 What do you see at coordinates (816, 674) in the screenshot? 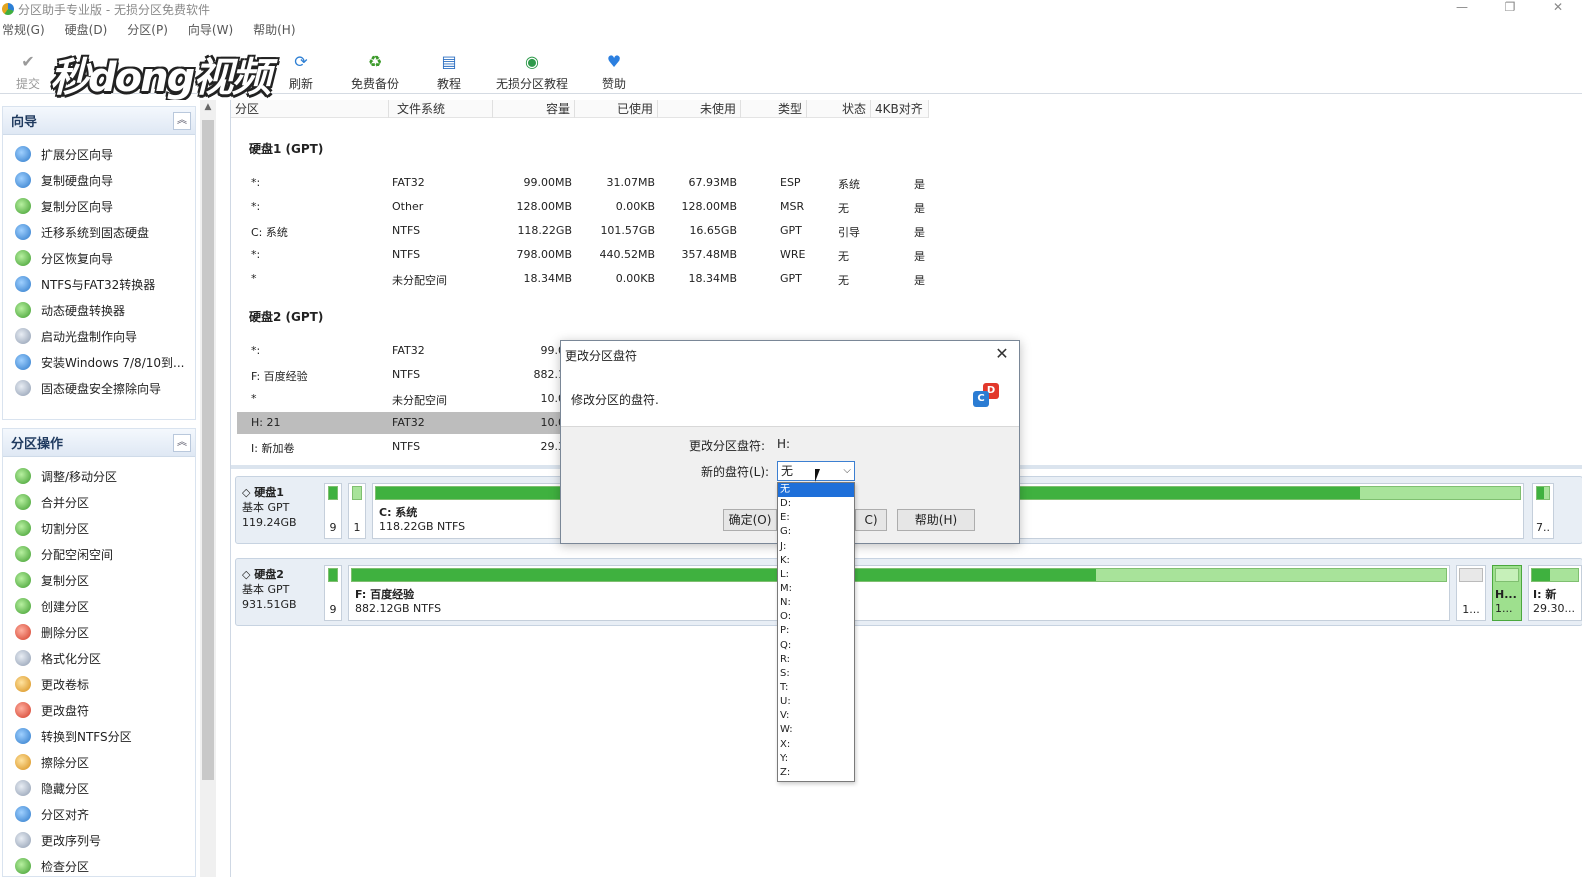
I see `dropdown-option: S:` at bounding box center [816, 674].